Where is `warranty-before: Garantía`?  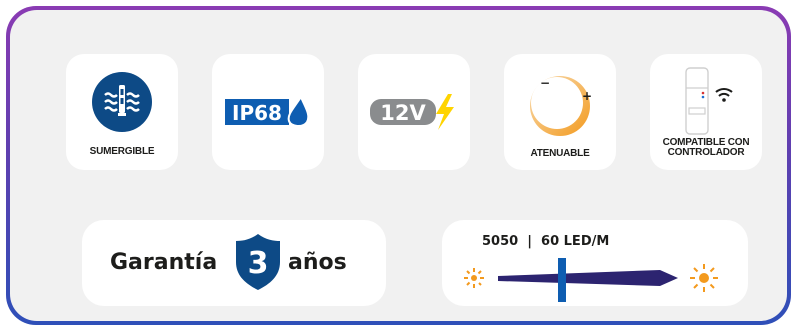
warranty-before: Garantía is located at coordinates (164, 262).